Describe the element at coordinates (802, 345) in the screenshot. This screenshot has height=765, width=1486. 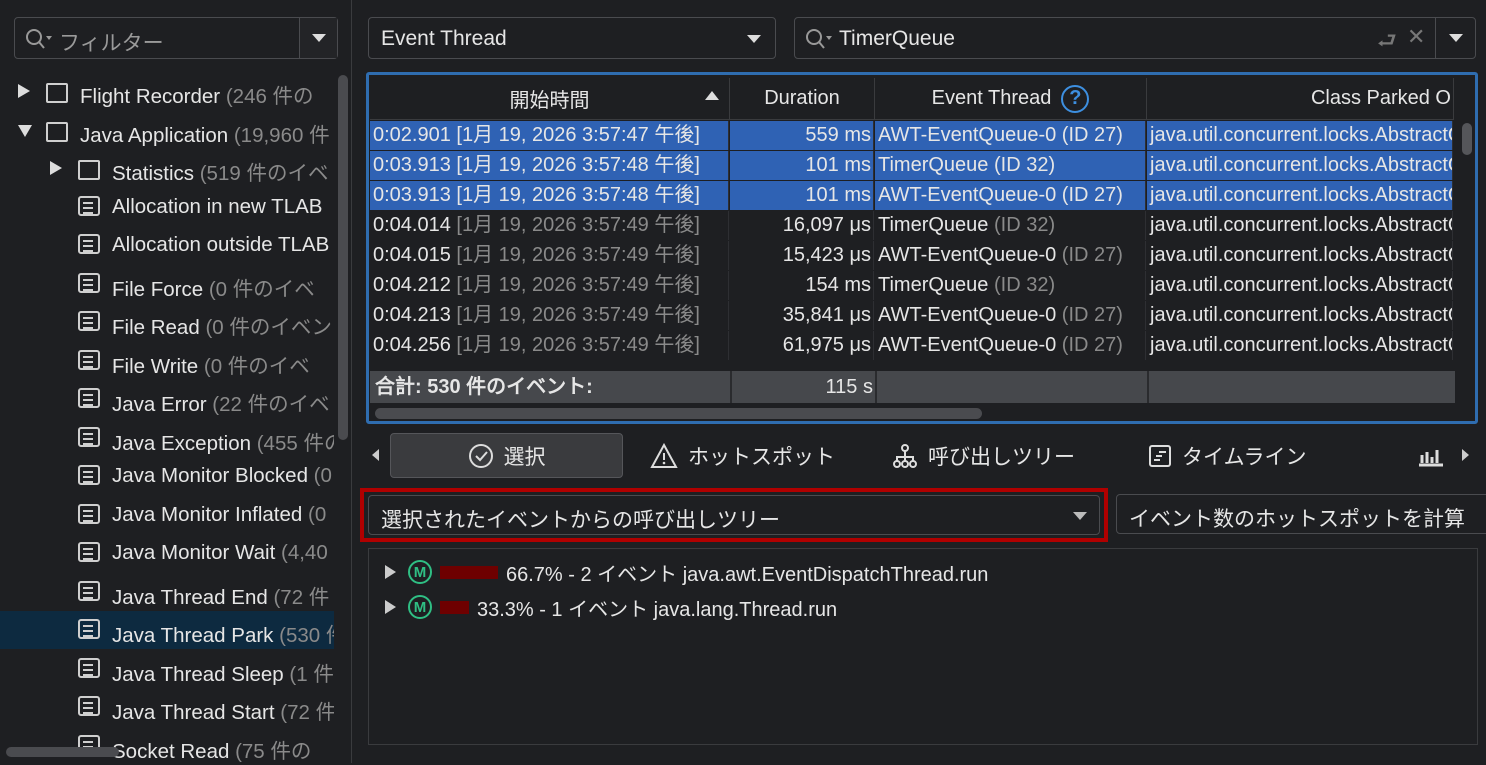
I see `table-cell: 61,975 μs` at that location.